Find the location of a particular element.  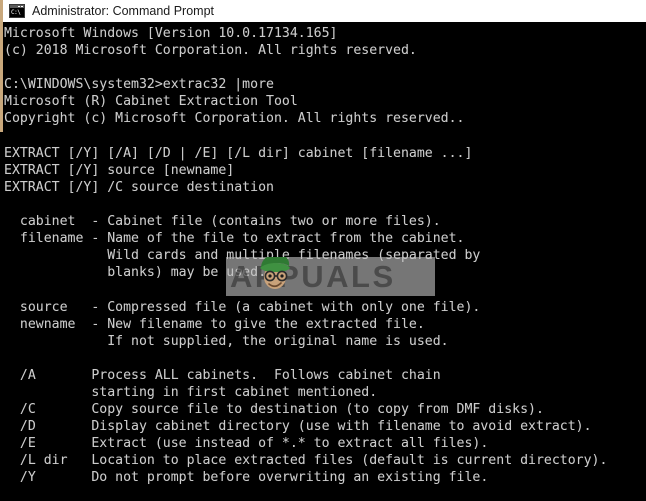

console-accent-stripe is located at coordinates (1, 77).